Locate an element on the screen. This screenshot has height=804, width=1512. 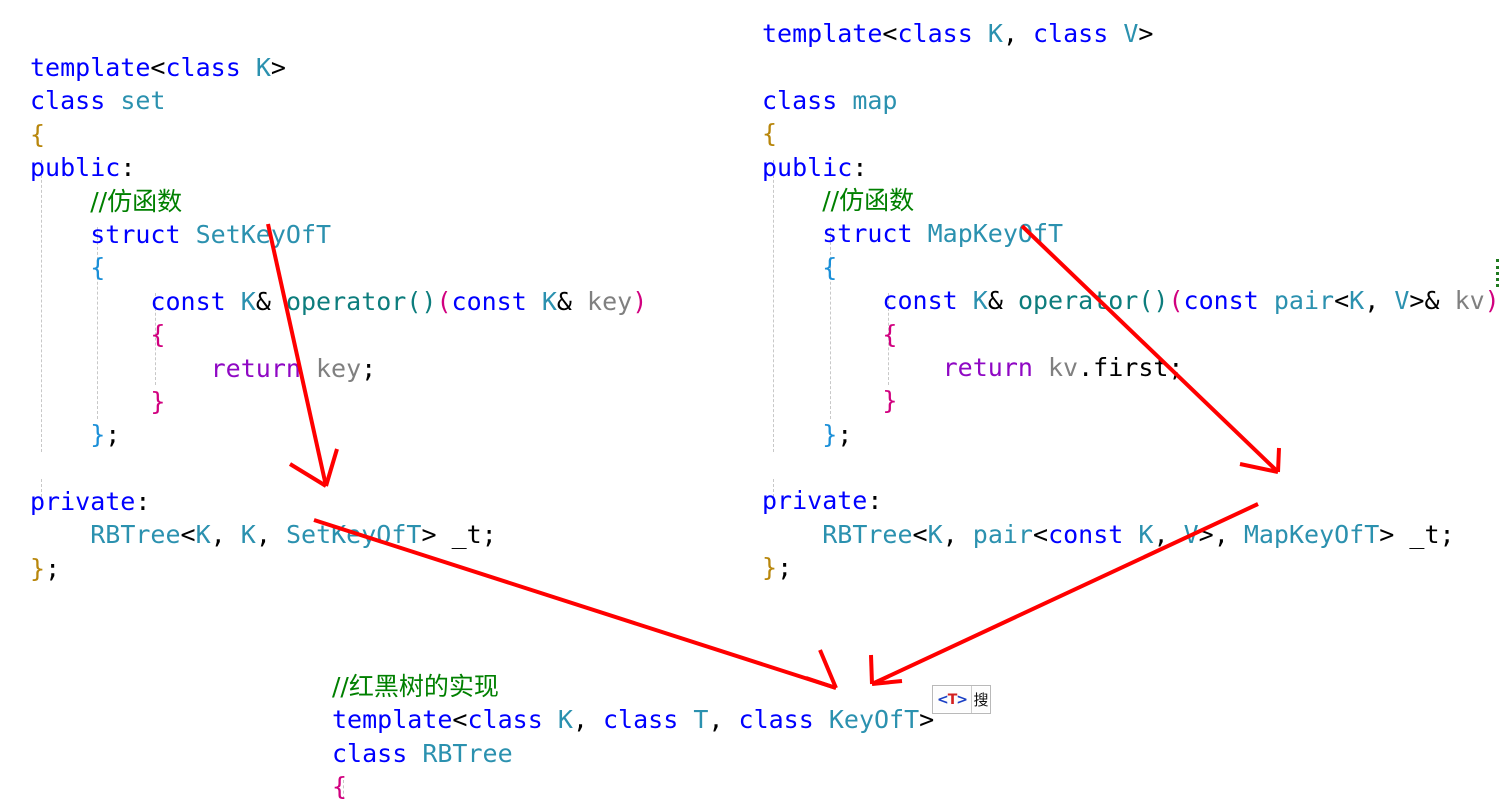
code-line: return kv.first; is located at coordinates (1063, 367).